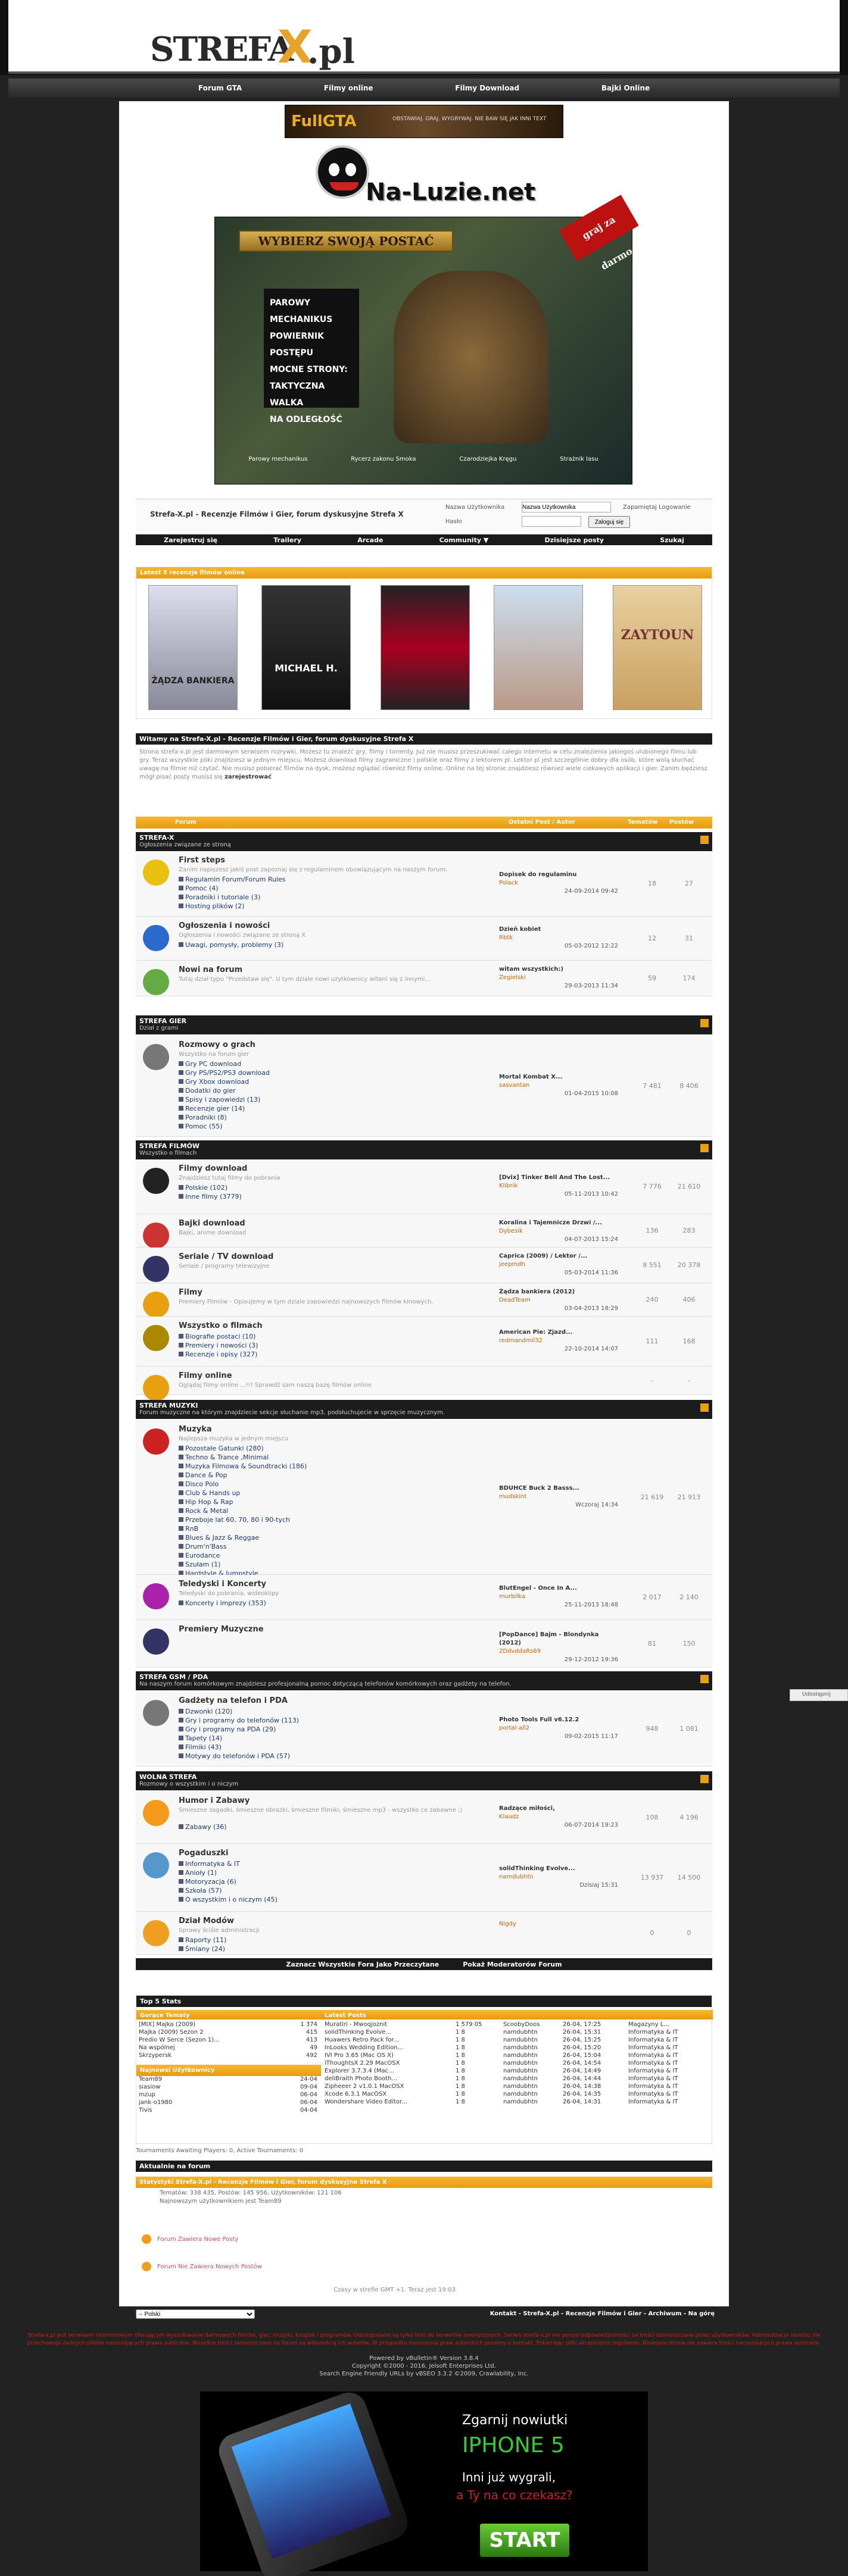 Image resolution: width=848 pixels, height=2576 pixels. I want to click on hot-topic-row: Predio W Serce (Sezon 1)... 413, so click(228, 2040).